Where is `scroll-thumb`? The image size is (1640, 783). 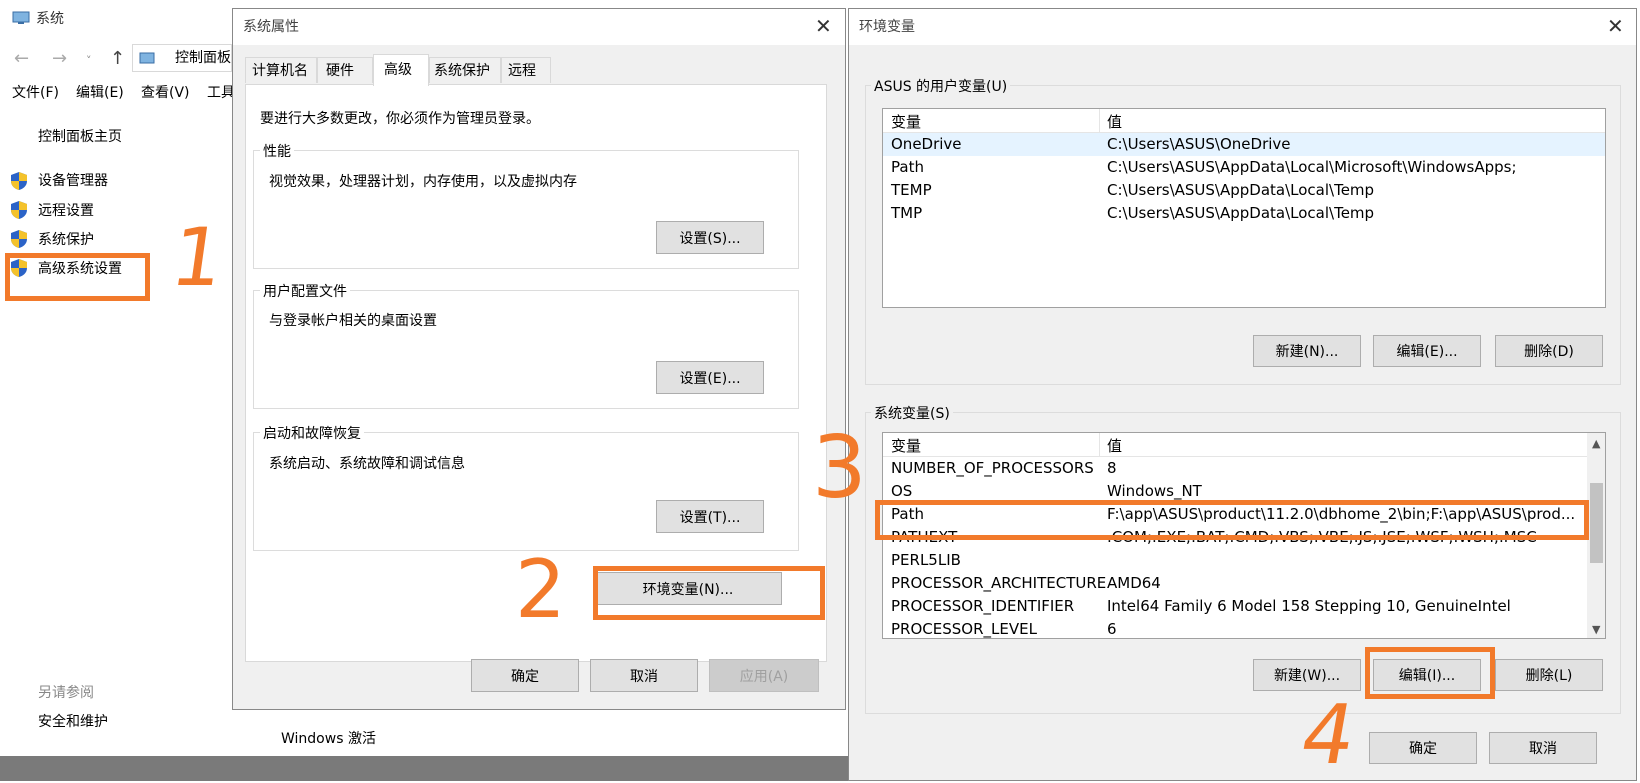
scroll-thumb is located at coordinates (1596, 523).